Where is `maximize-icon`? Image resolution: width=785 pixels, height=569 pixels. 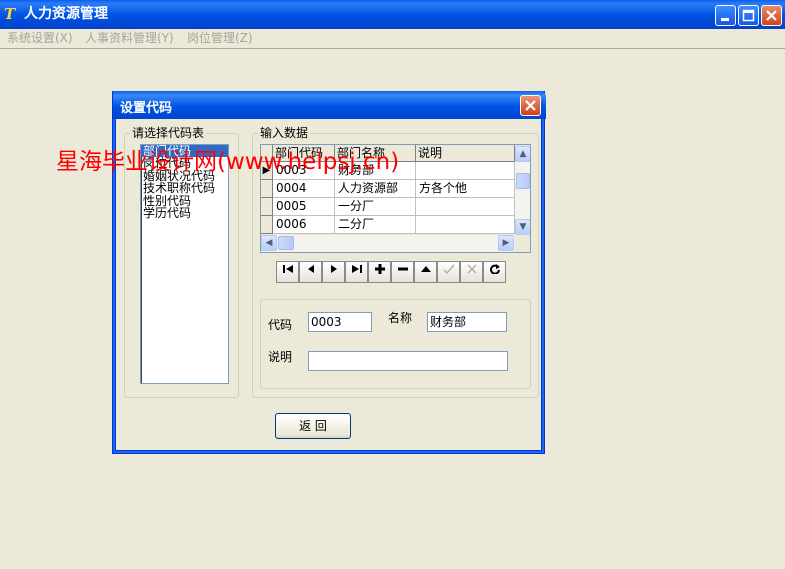 maximize-icon is located at coordinates (748, 15).